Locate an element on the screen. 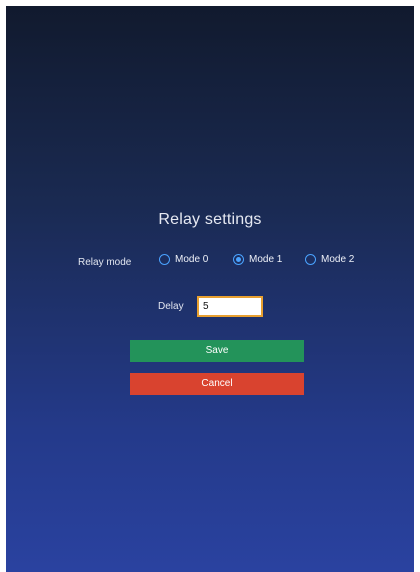 This screenshot has width=420, height=572. cancel-button: Cancel is located at coordinates (217, 384).